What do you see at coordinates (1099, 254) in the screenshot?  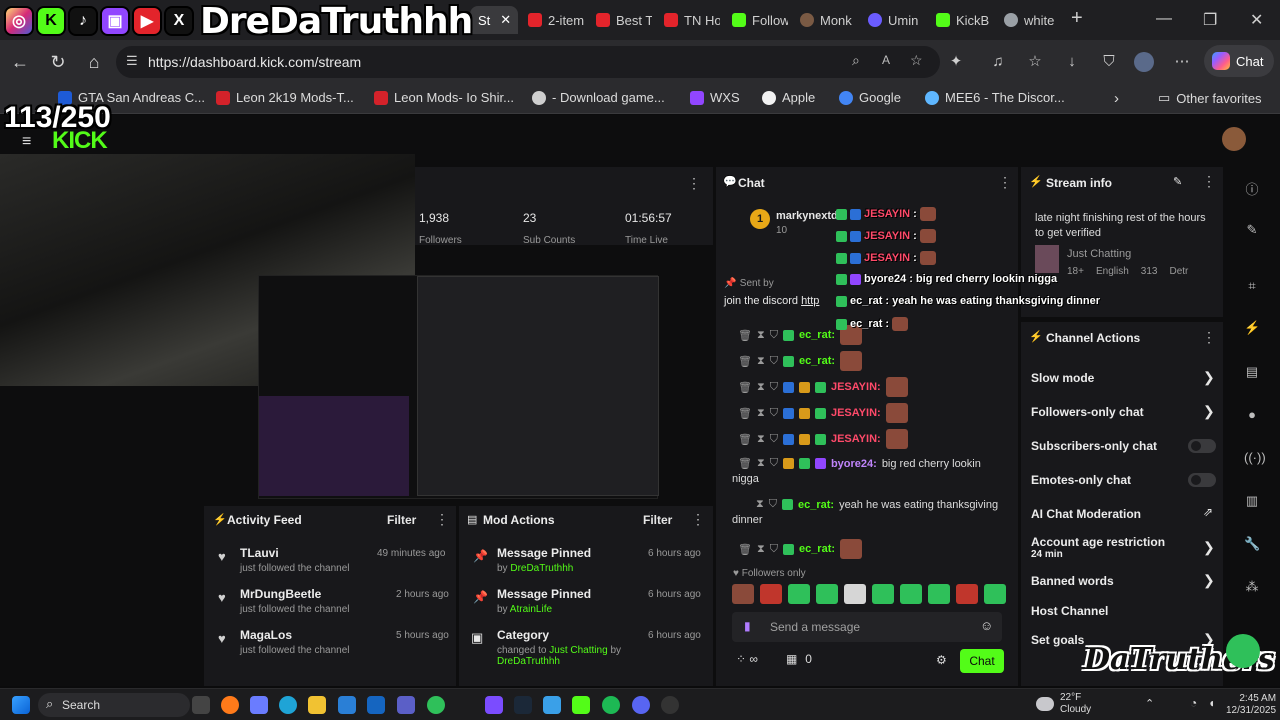 I see `category-name: Just Chatting` at bounding box center [1099, 254].